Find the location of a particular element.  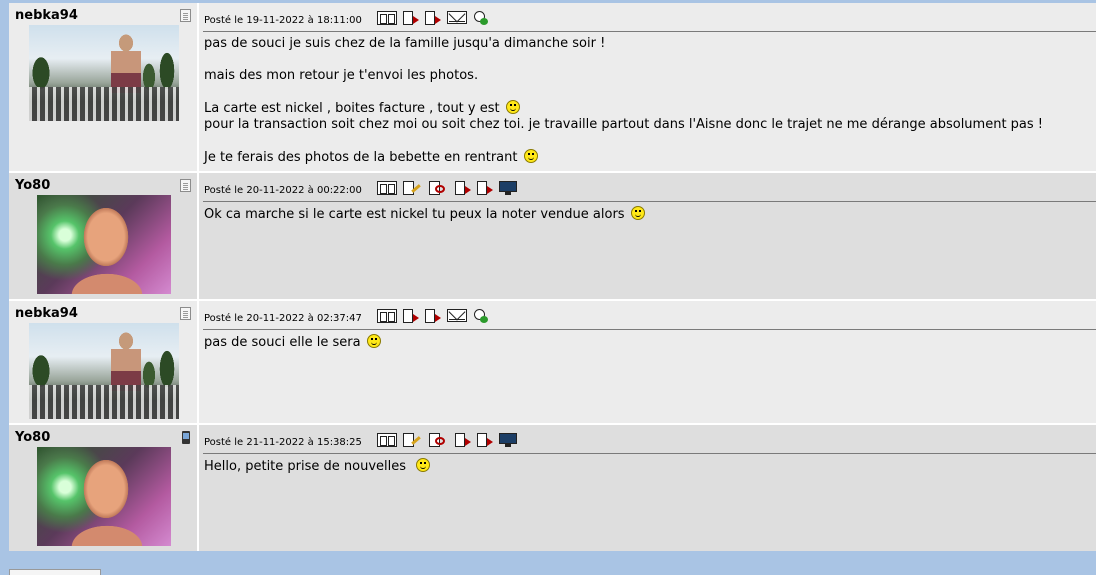

mobile-icon is located at coordinates (186, 437).